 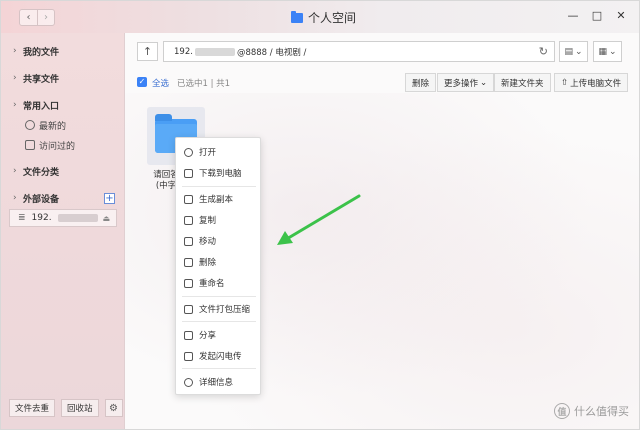 What do you see at coordinates (188, 173) in the screenshot?
I see `download-icon` at bounding box center [188, 173].